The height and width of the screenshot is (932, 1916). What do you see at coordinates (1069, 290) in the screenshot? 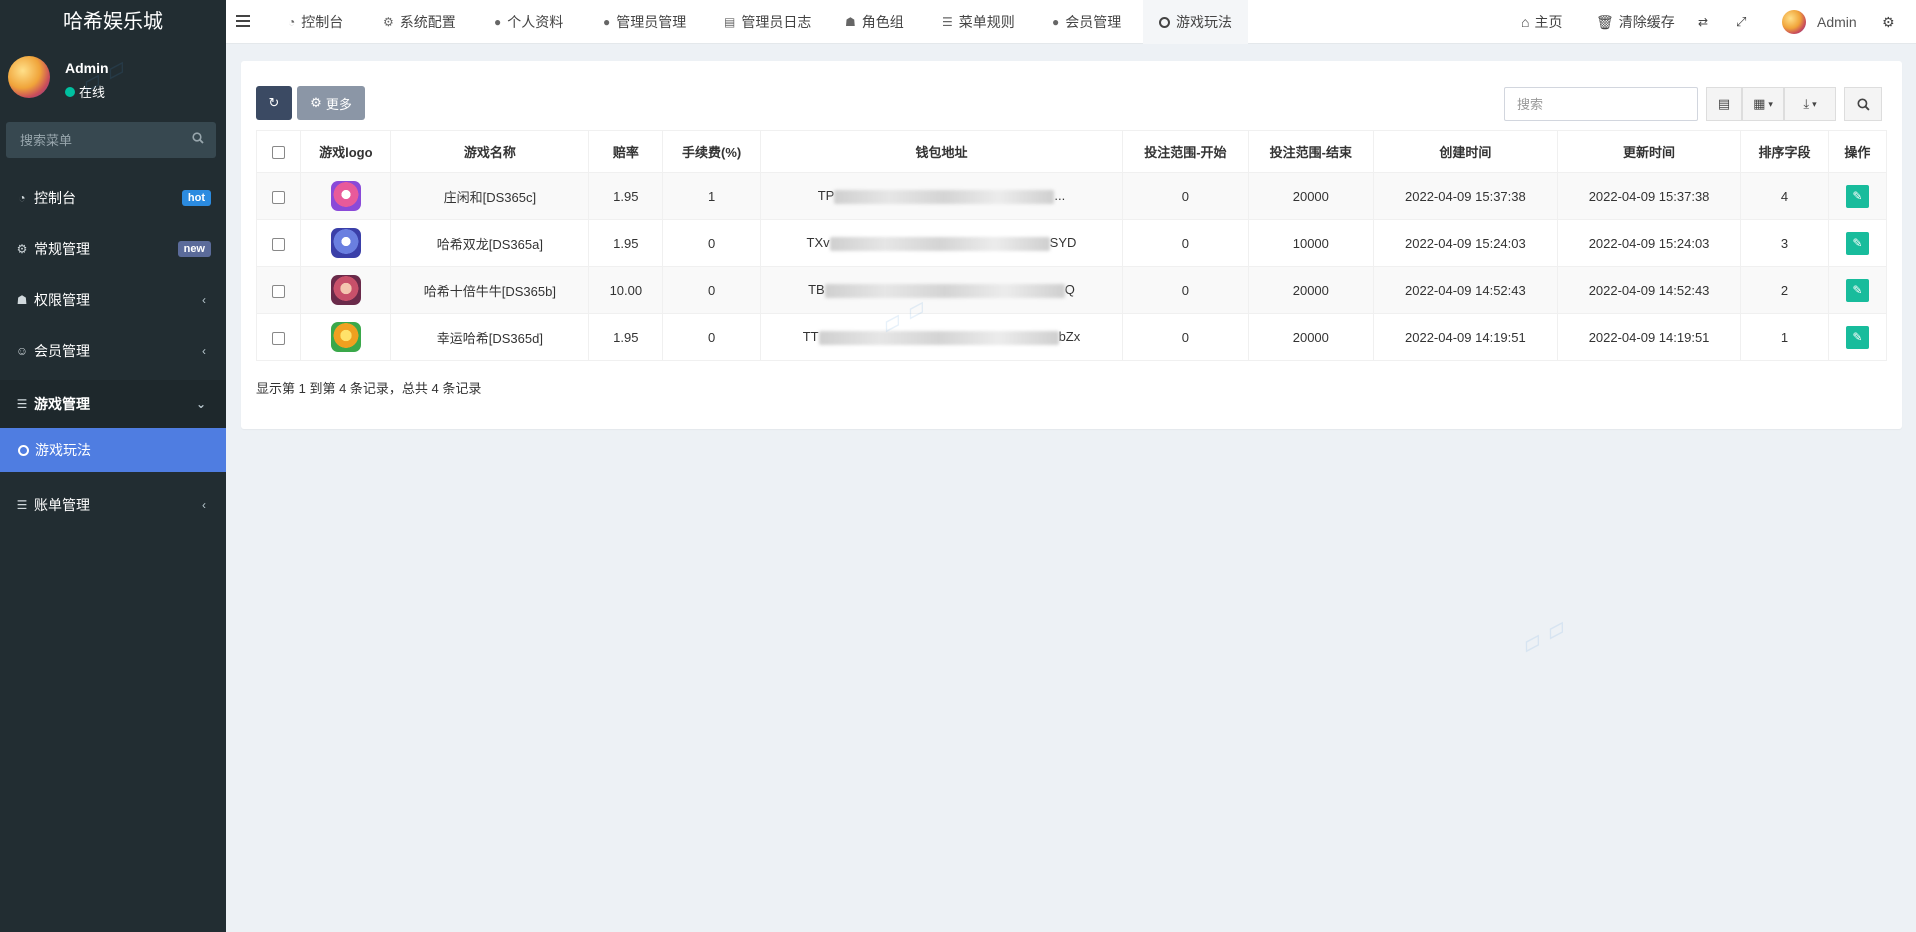
I see `wallet-suffix: Q` at bounding box center [1069, 290].